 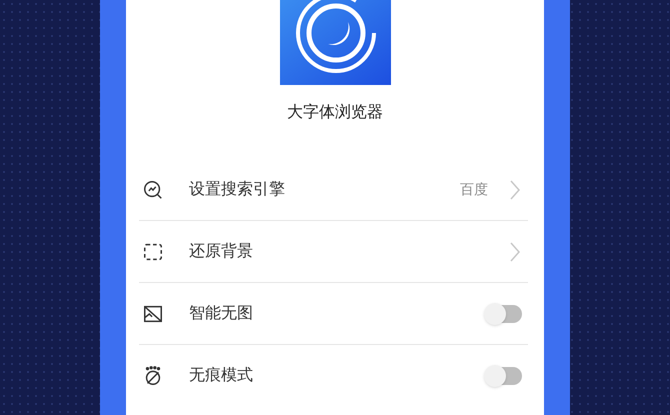 What do you see at coordinates (221, 252) in the screenshot?
I see `setting-label: 还原背景` at bounding box center [221, 252].